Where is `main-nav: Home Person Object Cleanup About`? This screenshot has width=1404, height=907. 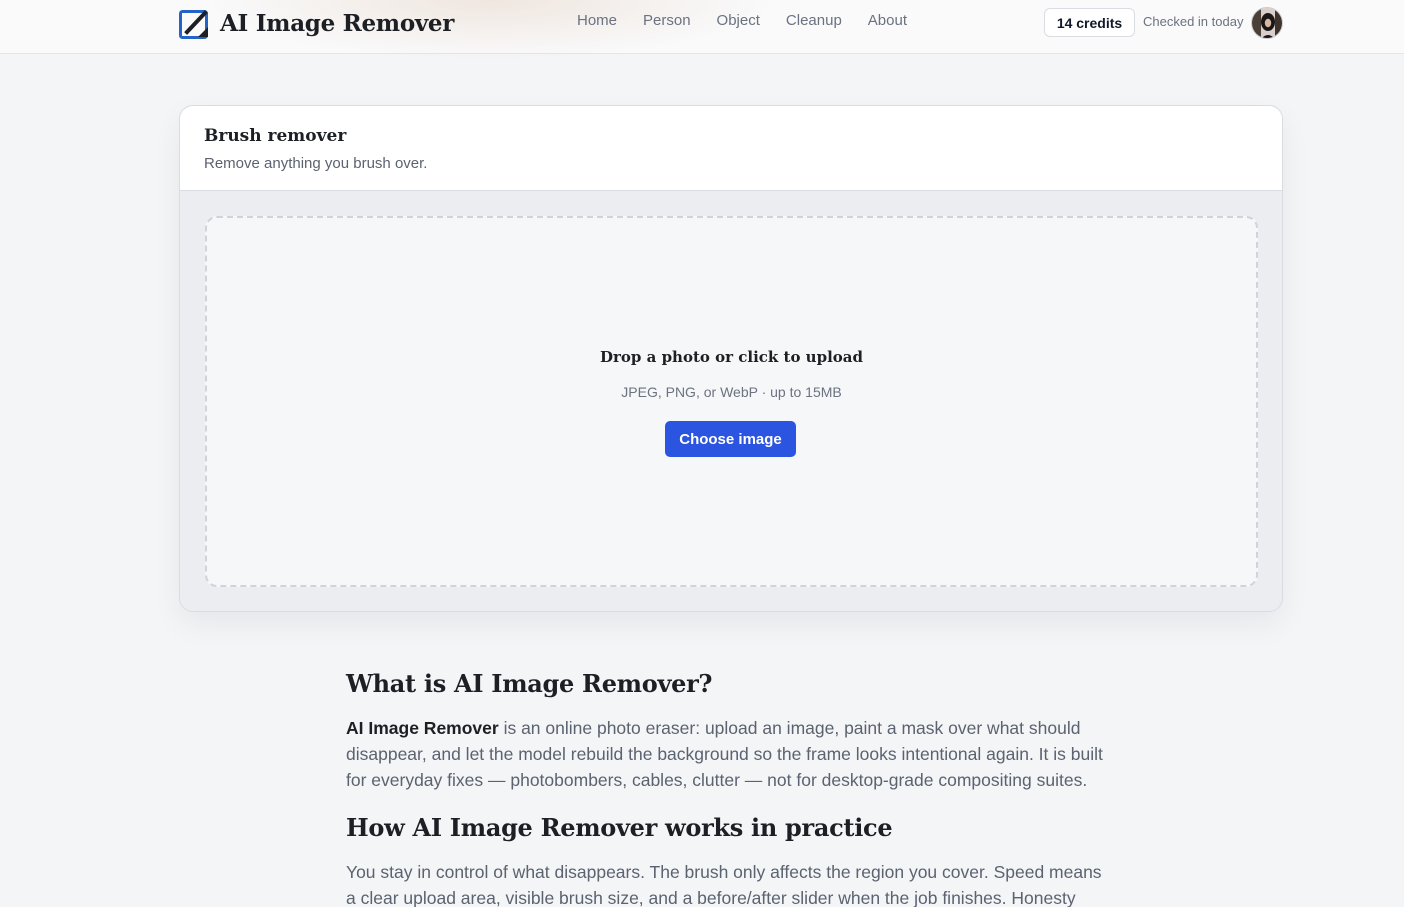 main-nav: Home Person Object Cleanup About is located at coordinates (742, 20).